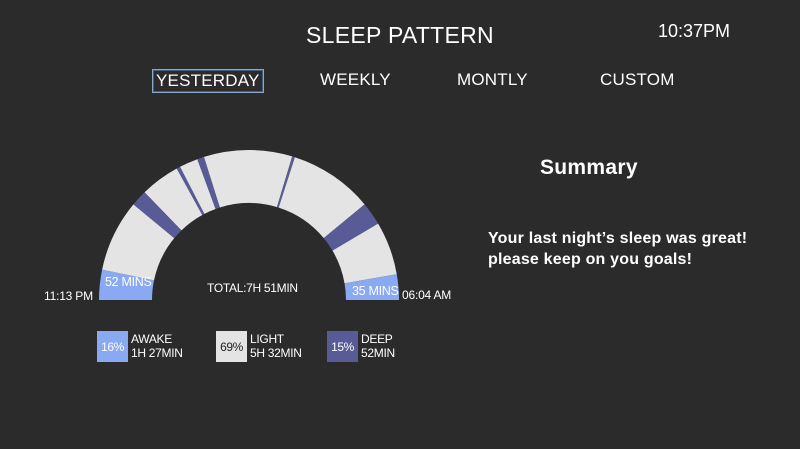  I want to click on legend-deep: 15% DEEP 52MIN, so click(361, 346).